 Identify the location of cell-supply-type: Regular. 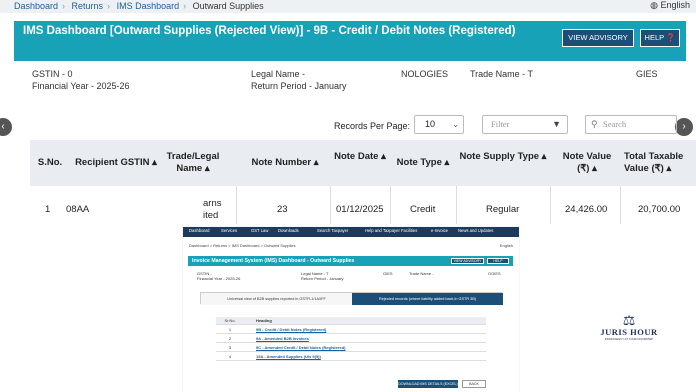
(503, 209).